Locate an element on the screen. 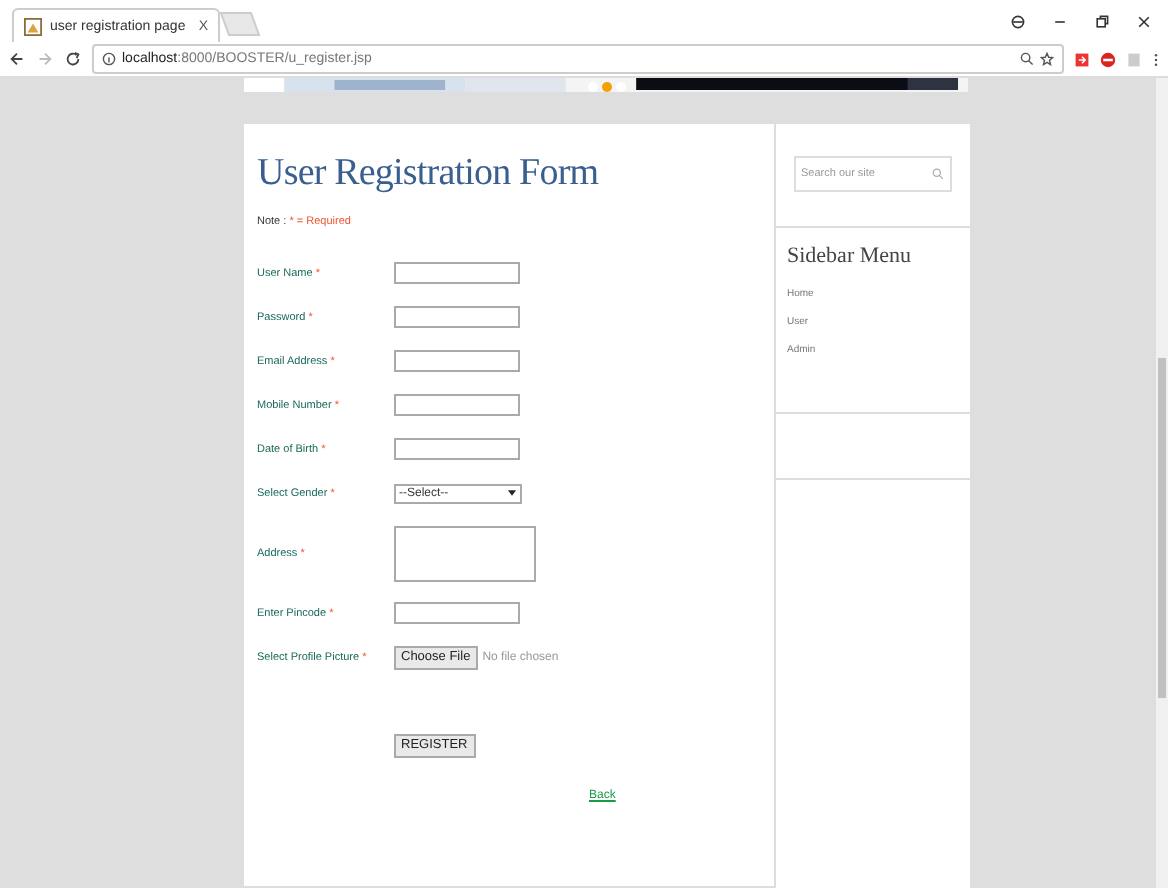  form-title: User Registration Form is located at coordinates (429, 174).